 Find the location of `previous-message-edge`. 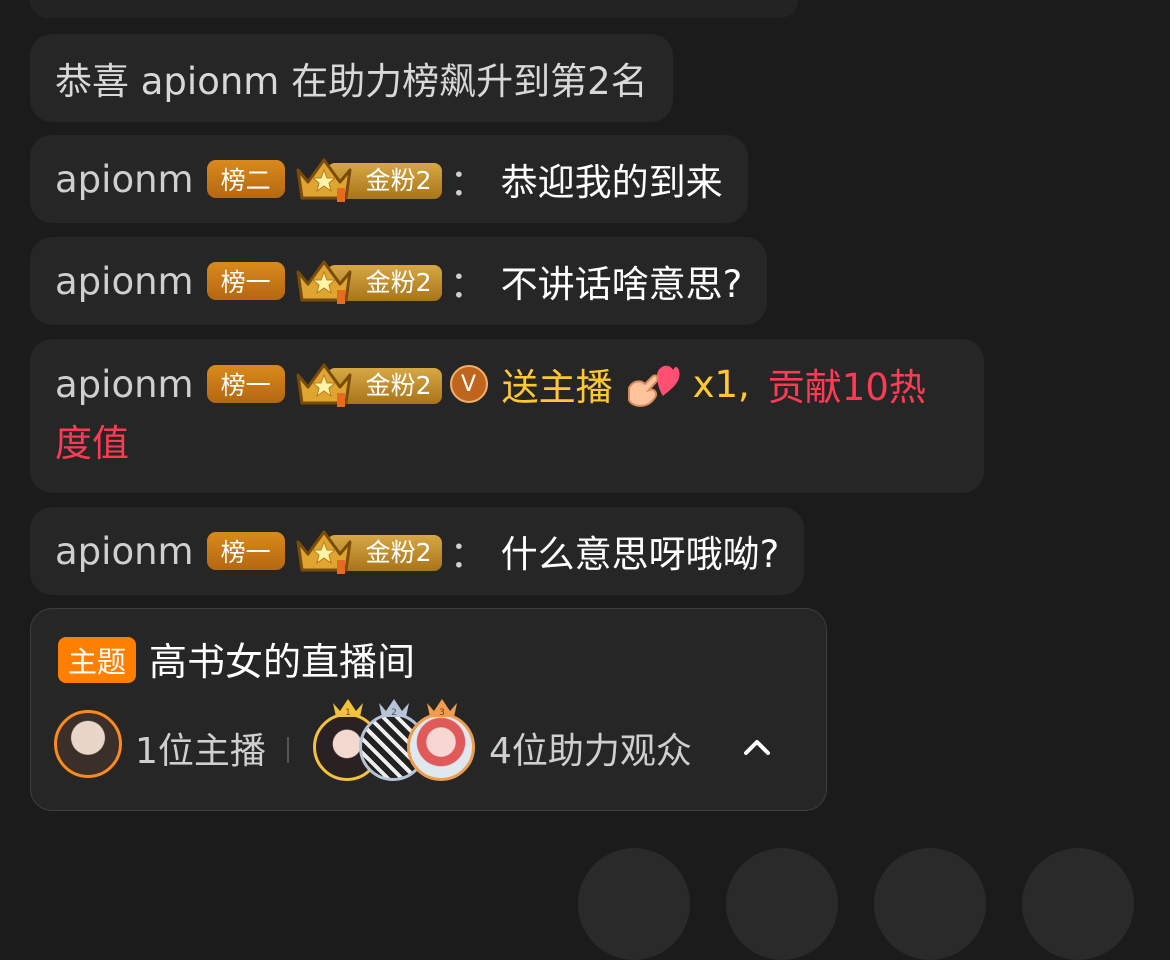

previous-message-edge is located at coordinates (414, 9).